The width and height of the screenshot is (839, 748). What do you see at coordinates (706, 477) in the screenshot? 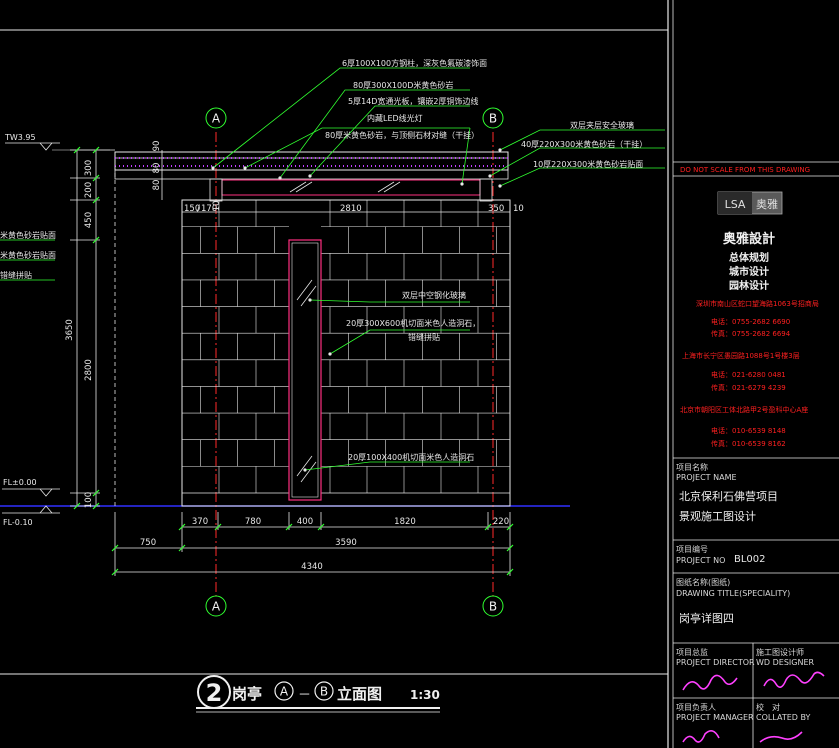
I see `project-name-label-en: PROJECT NAME` at bounding box center [706, 477].